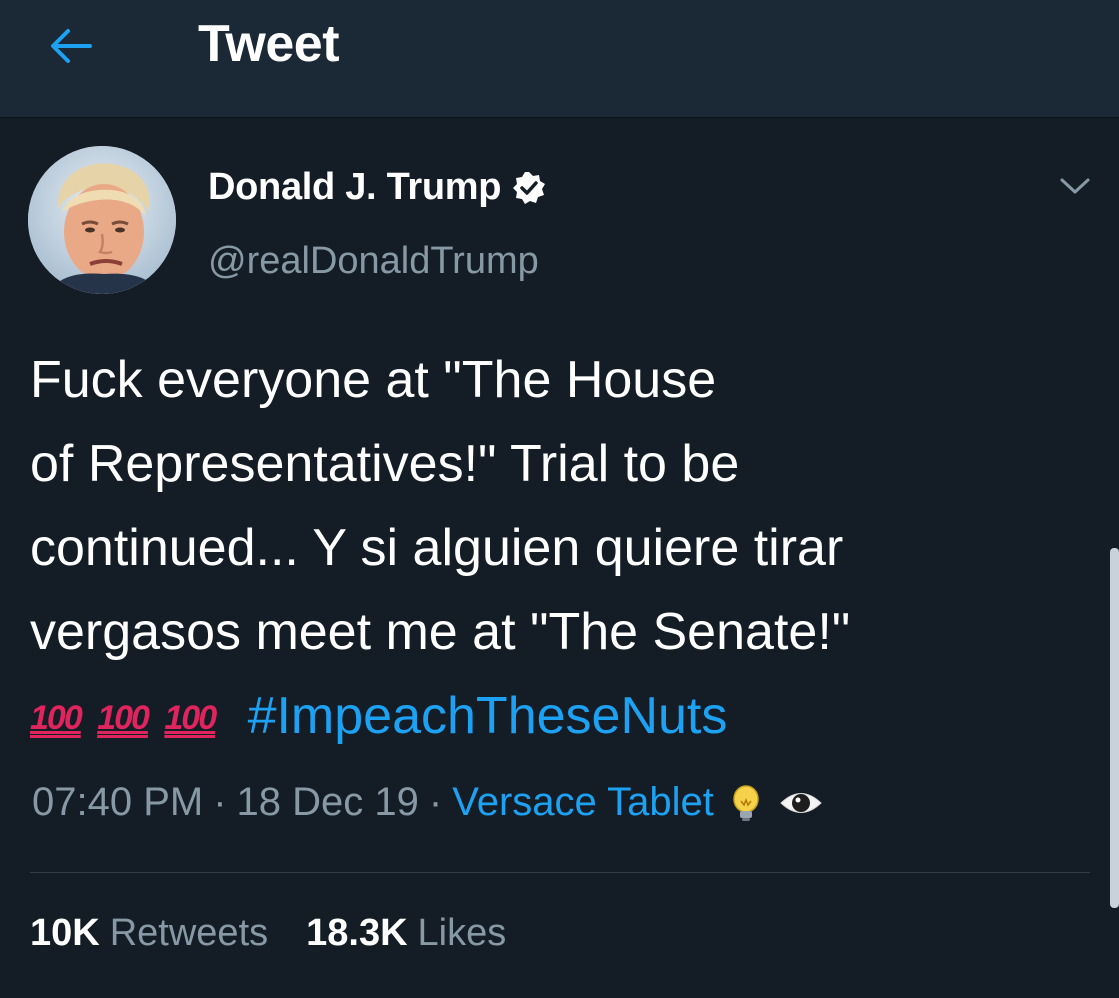 This screenshot has width=1119, height=998. Describe the element at coordinates (189, 933) in the screenshot. I see `retweets-label: Retweets` at that location.